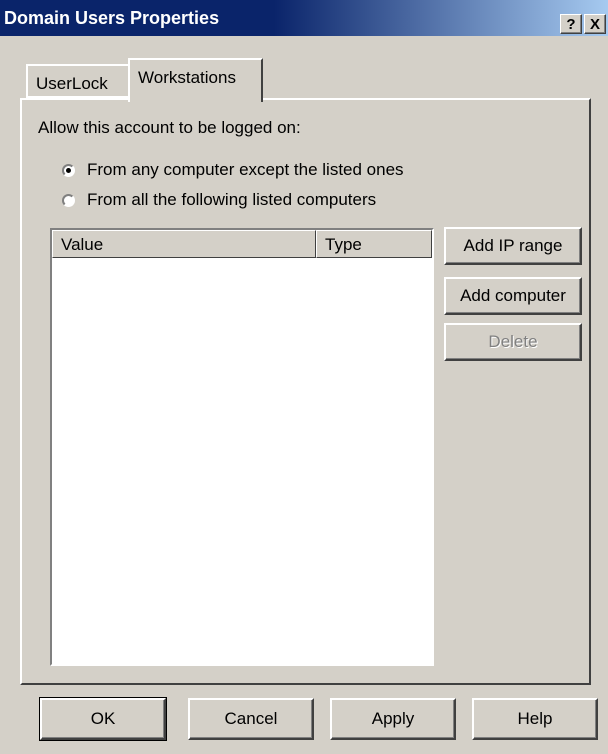 This screenshot has height=754, width=608. What do you see at coordinates (184, 244) in the screenshot?
I see `column-header-value: Value` at bounding box center [184, 244].